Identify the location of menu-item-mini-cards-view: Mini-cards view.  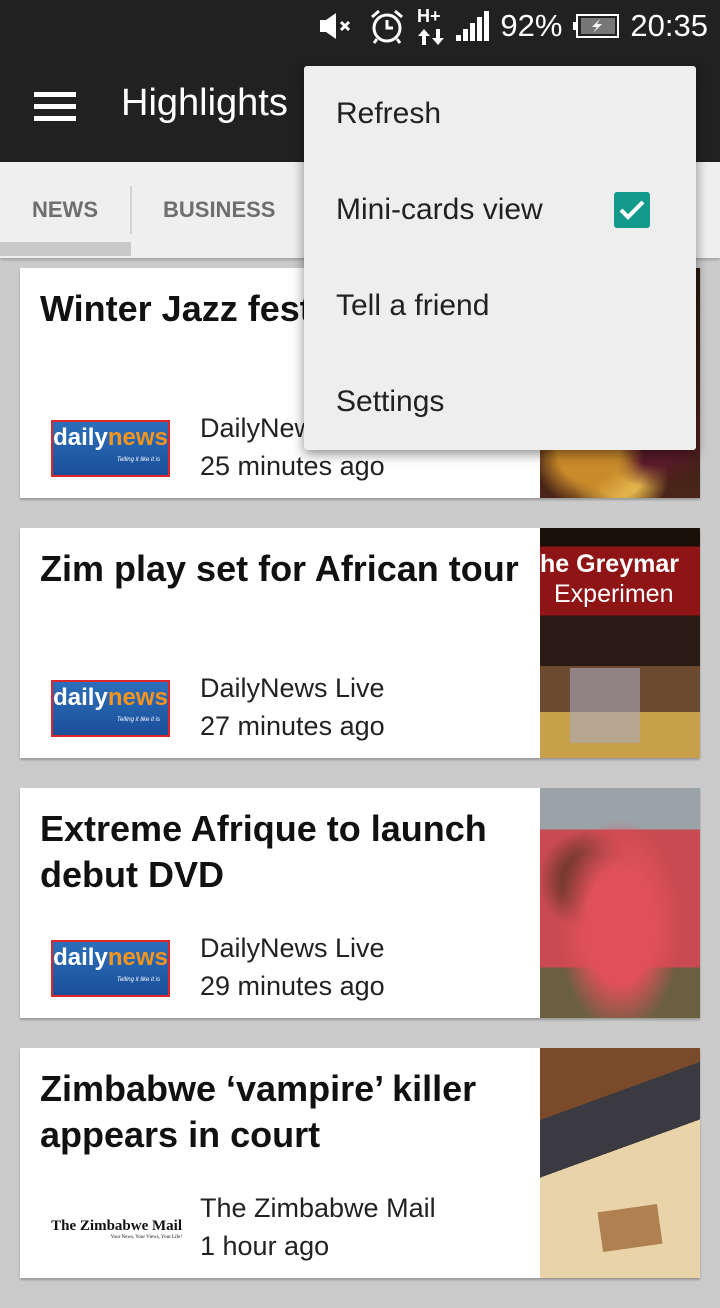
(500, 210).